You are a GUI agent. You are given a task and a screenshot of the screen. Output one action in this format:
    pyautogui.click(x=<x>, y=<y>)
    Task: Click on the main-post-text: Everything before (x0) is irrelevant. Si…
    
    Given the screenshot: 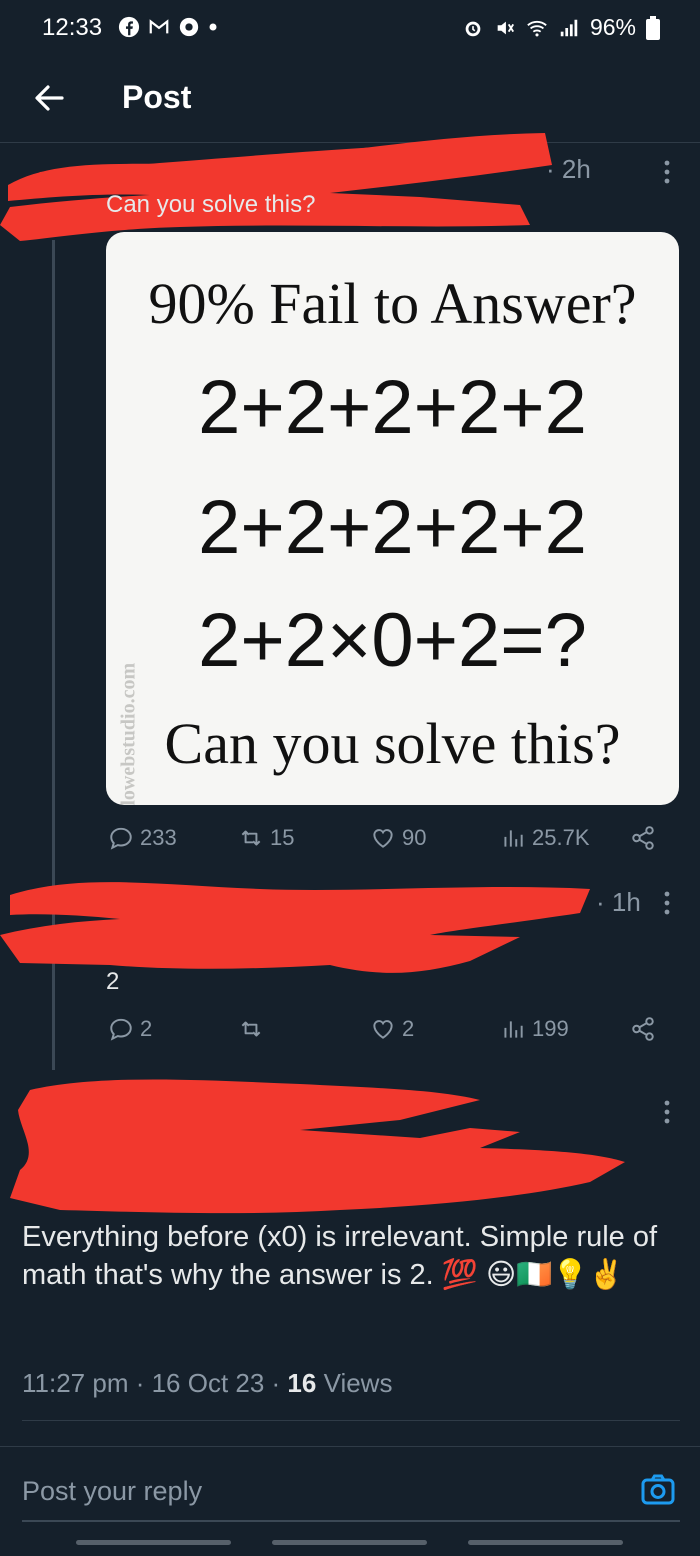 What is the action you would take?
    pyautogui.click(x=340, y=1256)
    